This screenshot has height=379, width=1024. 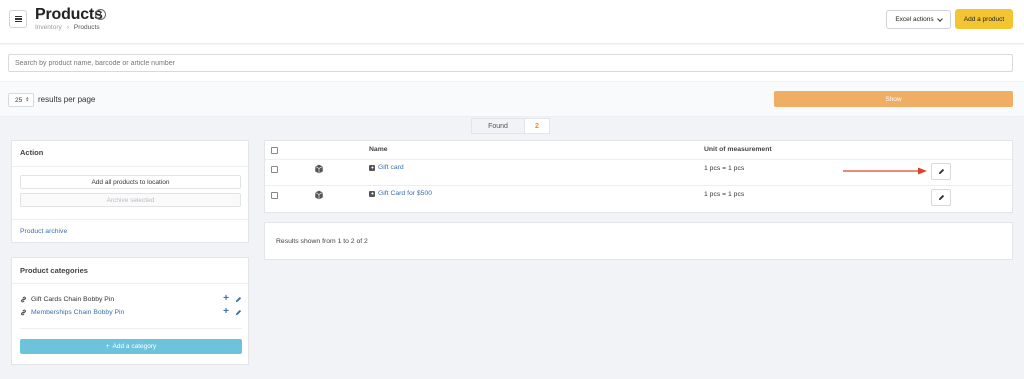 What do you see at coordinates (893, 99) in the screenshot?
I see `show-button: Show` at bounding box center [893, 99].